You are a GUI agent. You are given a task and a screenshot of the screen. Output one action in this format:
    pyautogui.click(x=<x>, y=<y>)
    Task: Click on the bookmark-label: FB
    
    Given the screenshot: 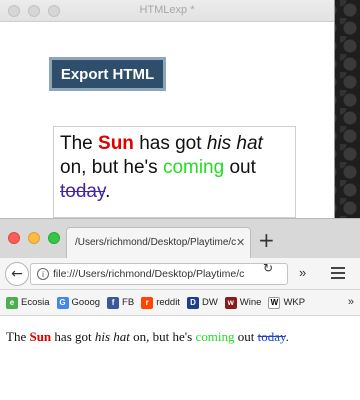 What is the action you would take?
    pyautogui.click(x=128, y=302)
    